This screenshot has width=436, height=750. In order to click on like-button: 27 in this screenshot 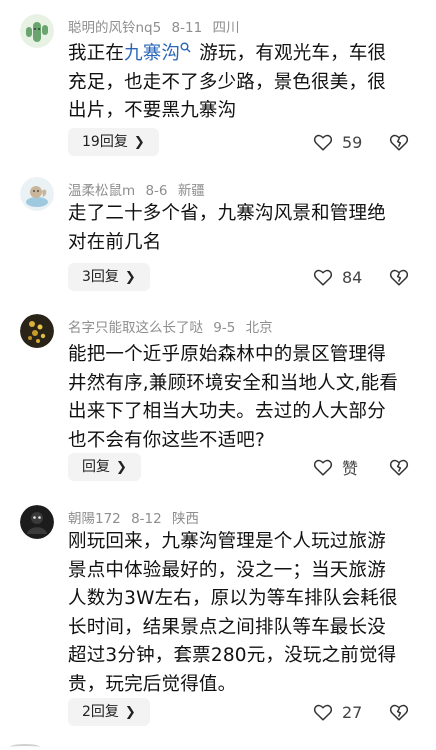, I will do `click(352, 712)`.